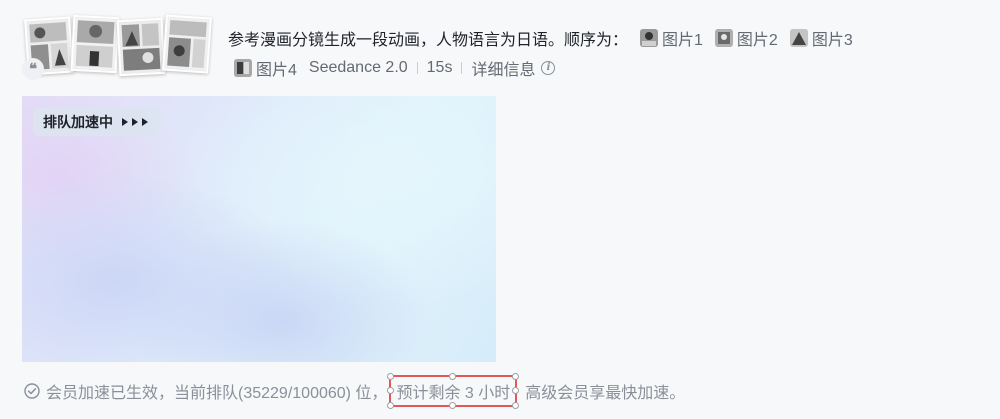 Image resolution: width=1000 pixels, height=419 pixels. Describe the element at coordinates (428, 40) in the screenshot. I see `prompt-text: 参考漫画分镜生成一段动画，人物语言为日语。顺序为：` at that location.